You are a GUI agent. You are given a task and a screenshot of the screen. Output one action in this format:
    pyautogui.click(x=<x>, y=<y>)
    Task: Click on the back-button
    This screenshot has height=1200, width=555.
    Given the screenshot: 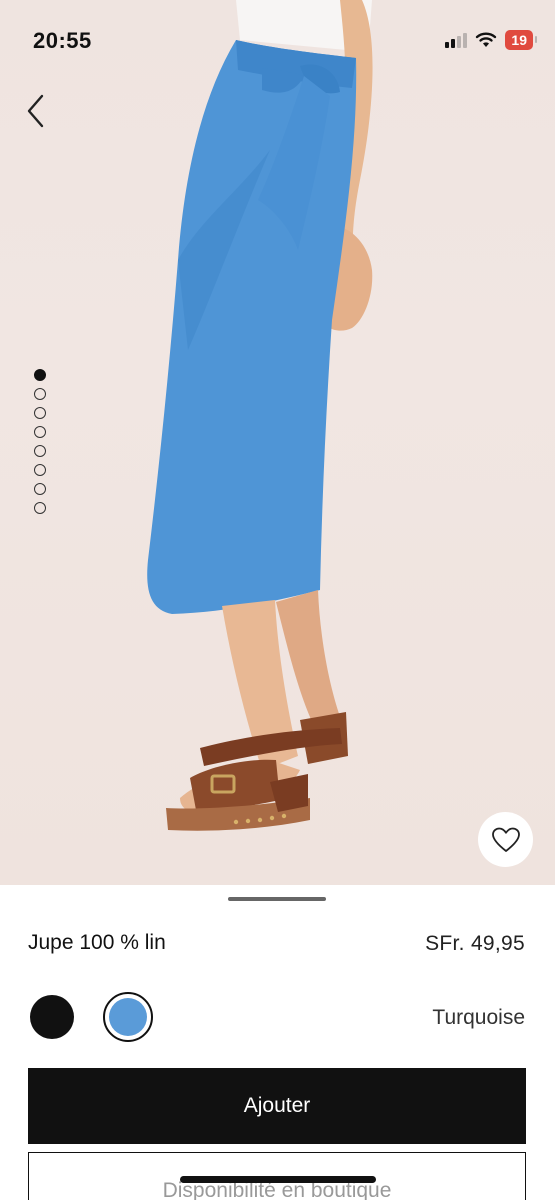 What is the action you would take?
    pyautogui.click(x=37, y=111)
    